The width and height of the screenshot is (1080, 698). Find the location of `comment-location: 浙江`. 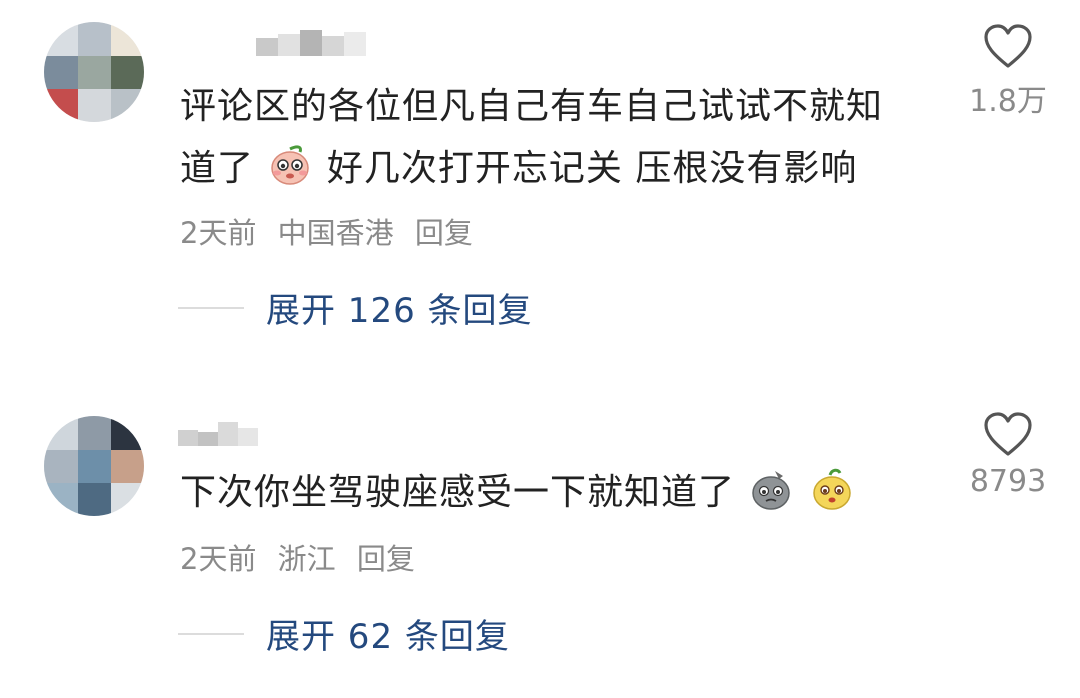

comment-location: 浙江 is located at coordinates (306, 559).